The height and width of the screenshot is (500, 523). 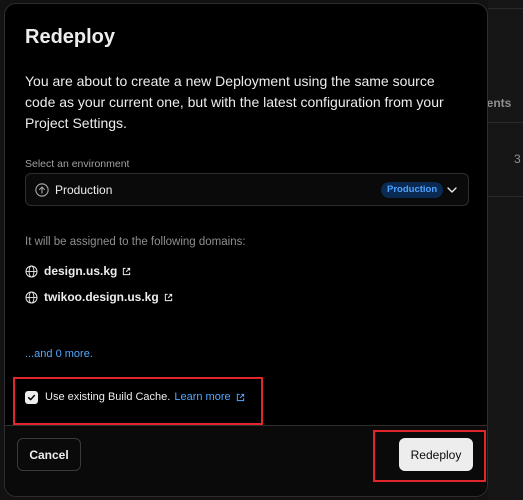 What do you see at coordinates (101, 297) in the screenshot?
I see `domain-link: twikoo.design.us.kg` at bounding box center [101, 297].